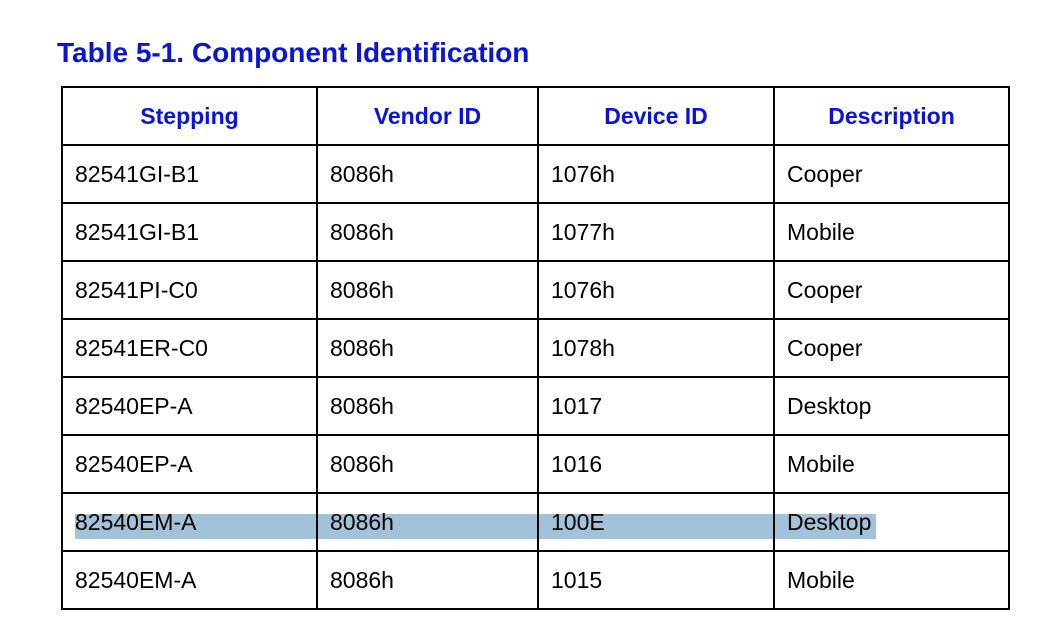 This screenshot has width=1051, height=635. Describe the element at coordinates (656, 116) in the screenshot. I see `header-device-id: Device ID` at that location.